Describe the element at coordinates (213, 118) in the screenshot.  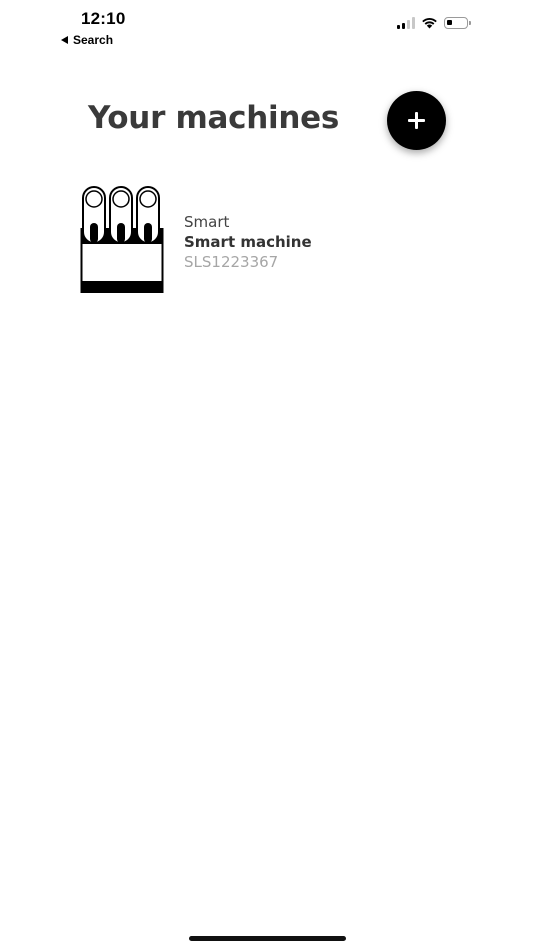
I see `page-title: Your machines` at that location.